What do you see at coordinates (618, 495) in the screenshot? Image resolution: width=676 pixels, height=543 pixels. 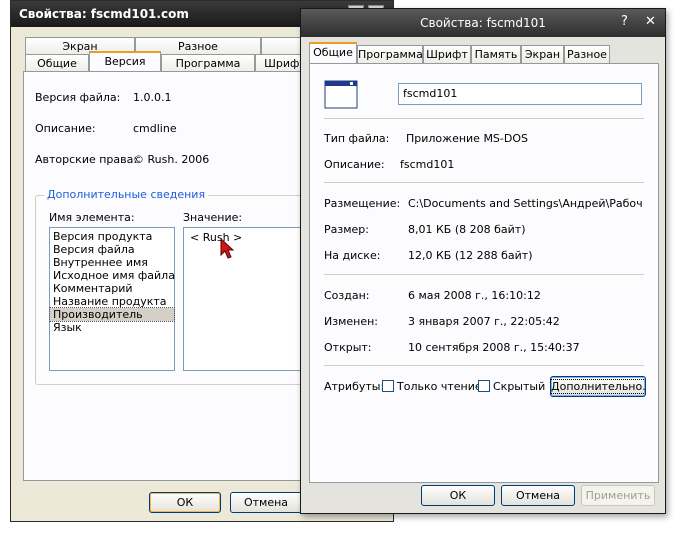 I see `apply-button: Применить` at bounding box center [618, 495].